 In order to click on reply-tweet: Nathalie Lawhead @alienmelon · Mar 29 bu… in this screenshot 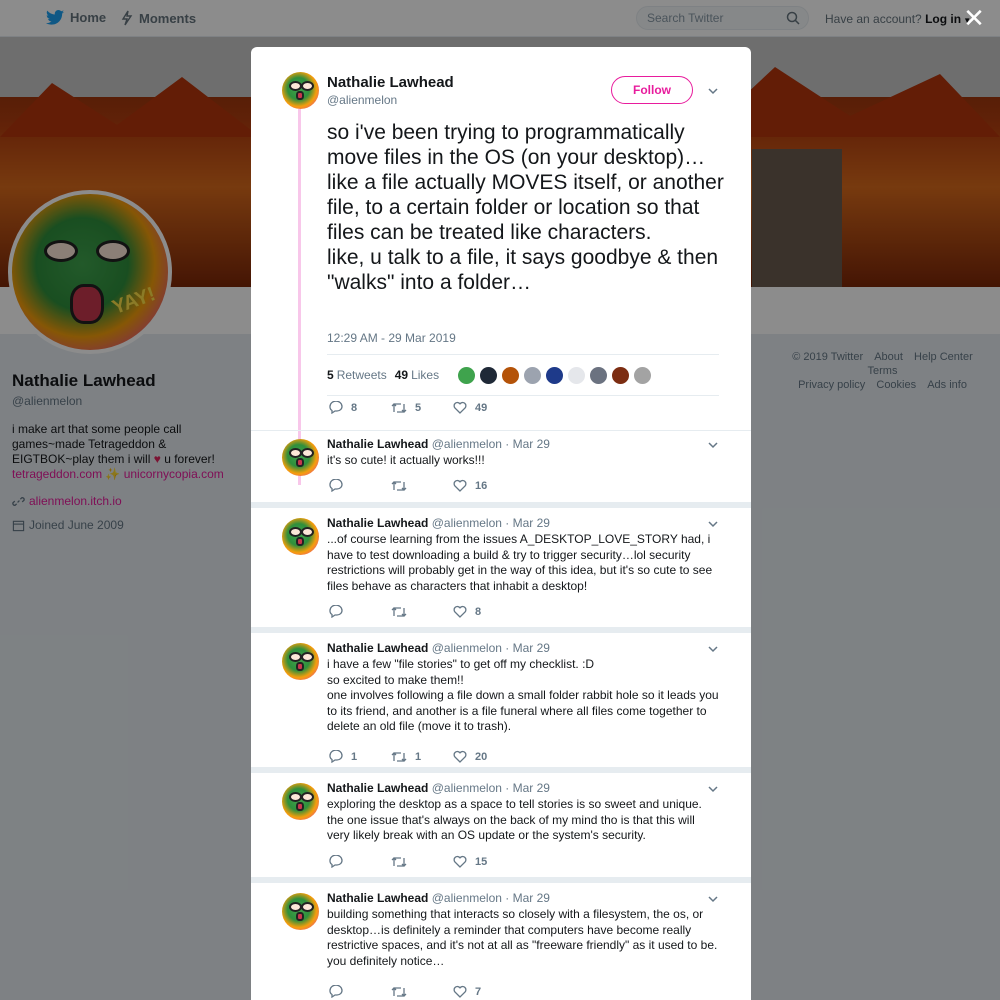, I will do `click(501, 938)`.